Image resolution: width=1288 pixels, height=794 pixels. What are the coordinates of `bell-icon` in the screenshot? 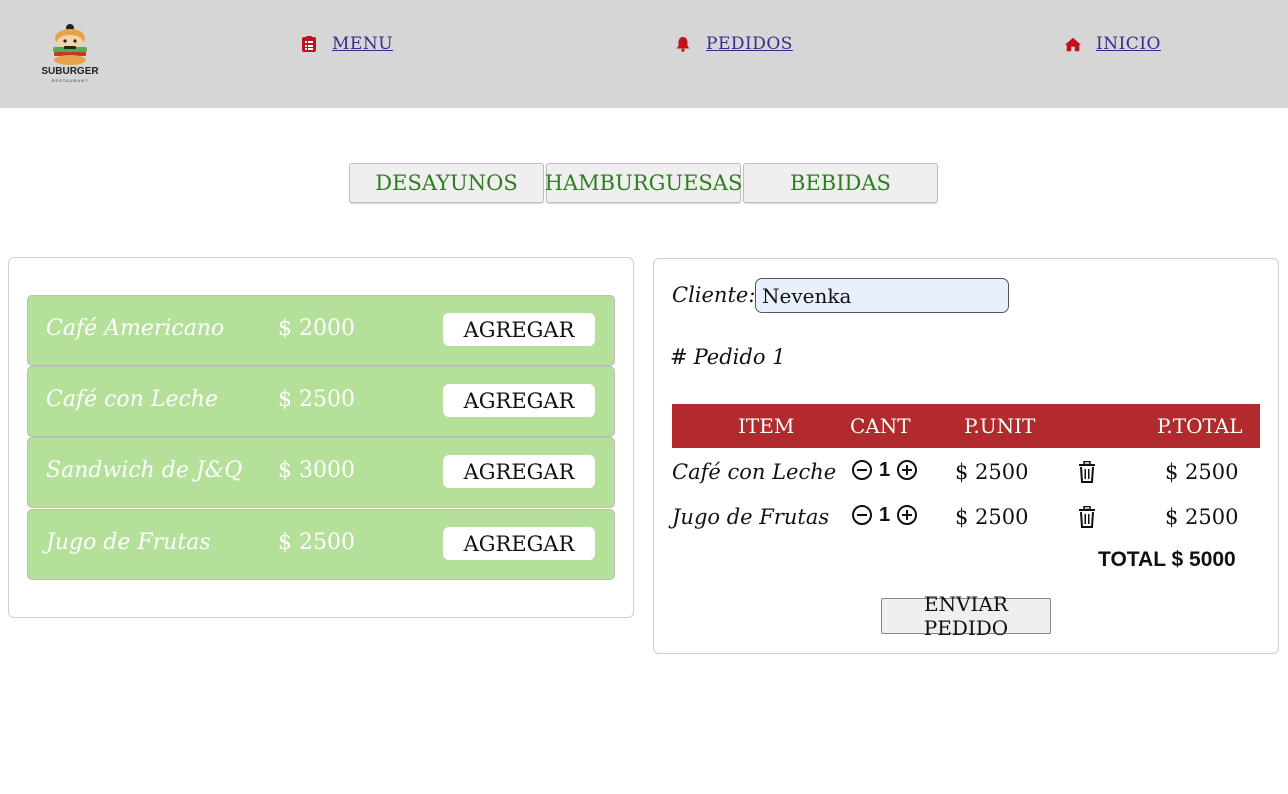 It's located at (683, 44).